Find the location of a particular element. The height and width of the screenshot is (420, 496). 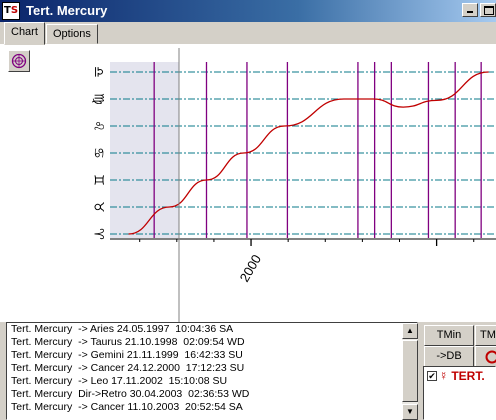

planet-label: ☿ TERT. is located at coordinates (462, 376).